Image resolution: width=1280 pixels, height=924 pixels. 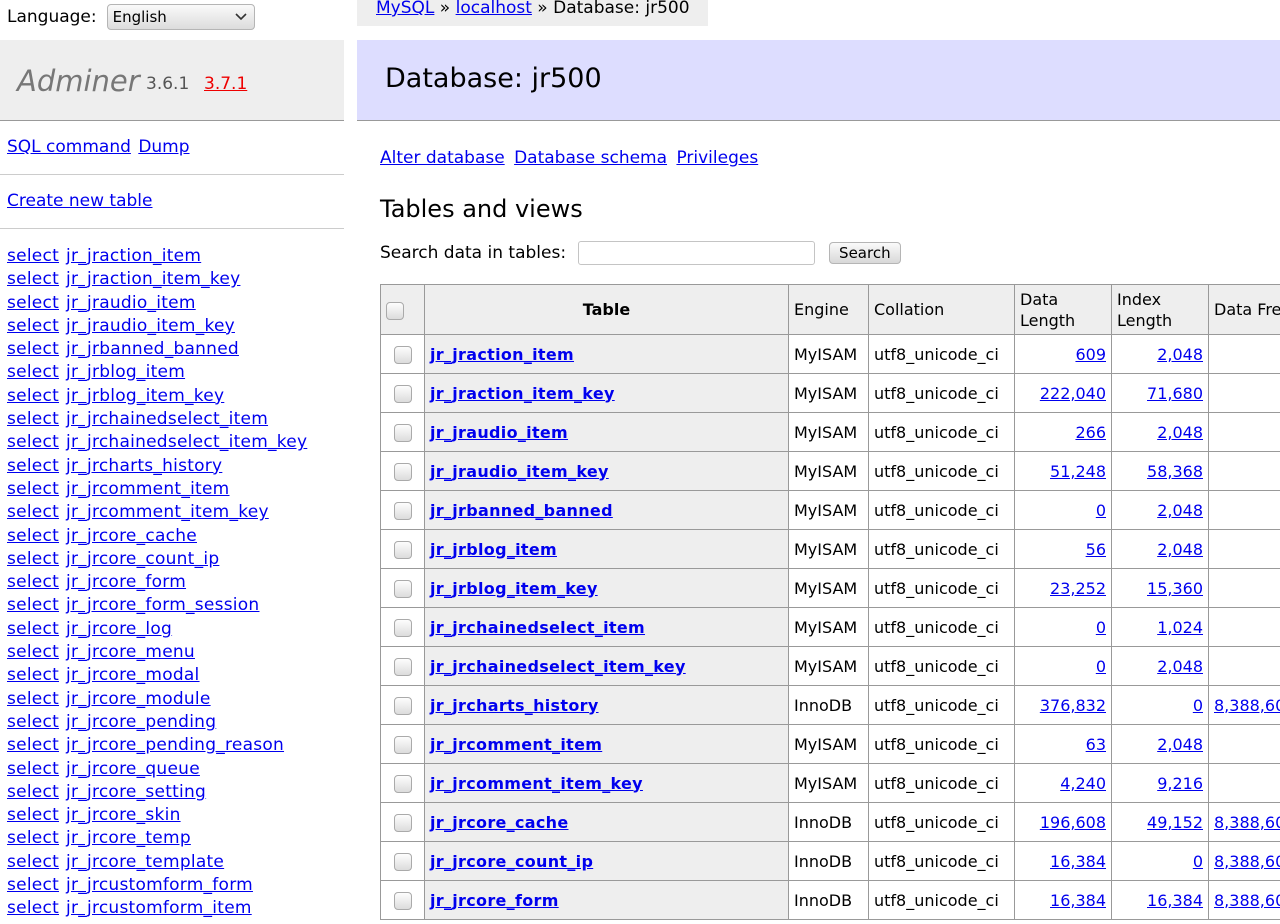 I want to click on sql-command-link: SQL command, so click(x=69, y=147).